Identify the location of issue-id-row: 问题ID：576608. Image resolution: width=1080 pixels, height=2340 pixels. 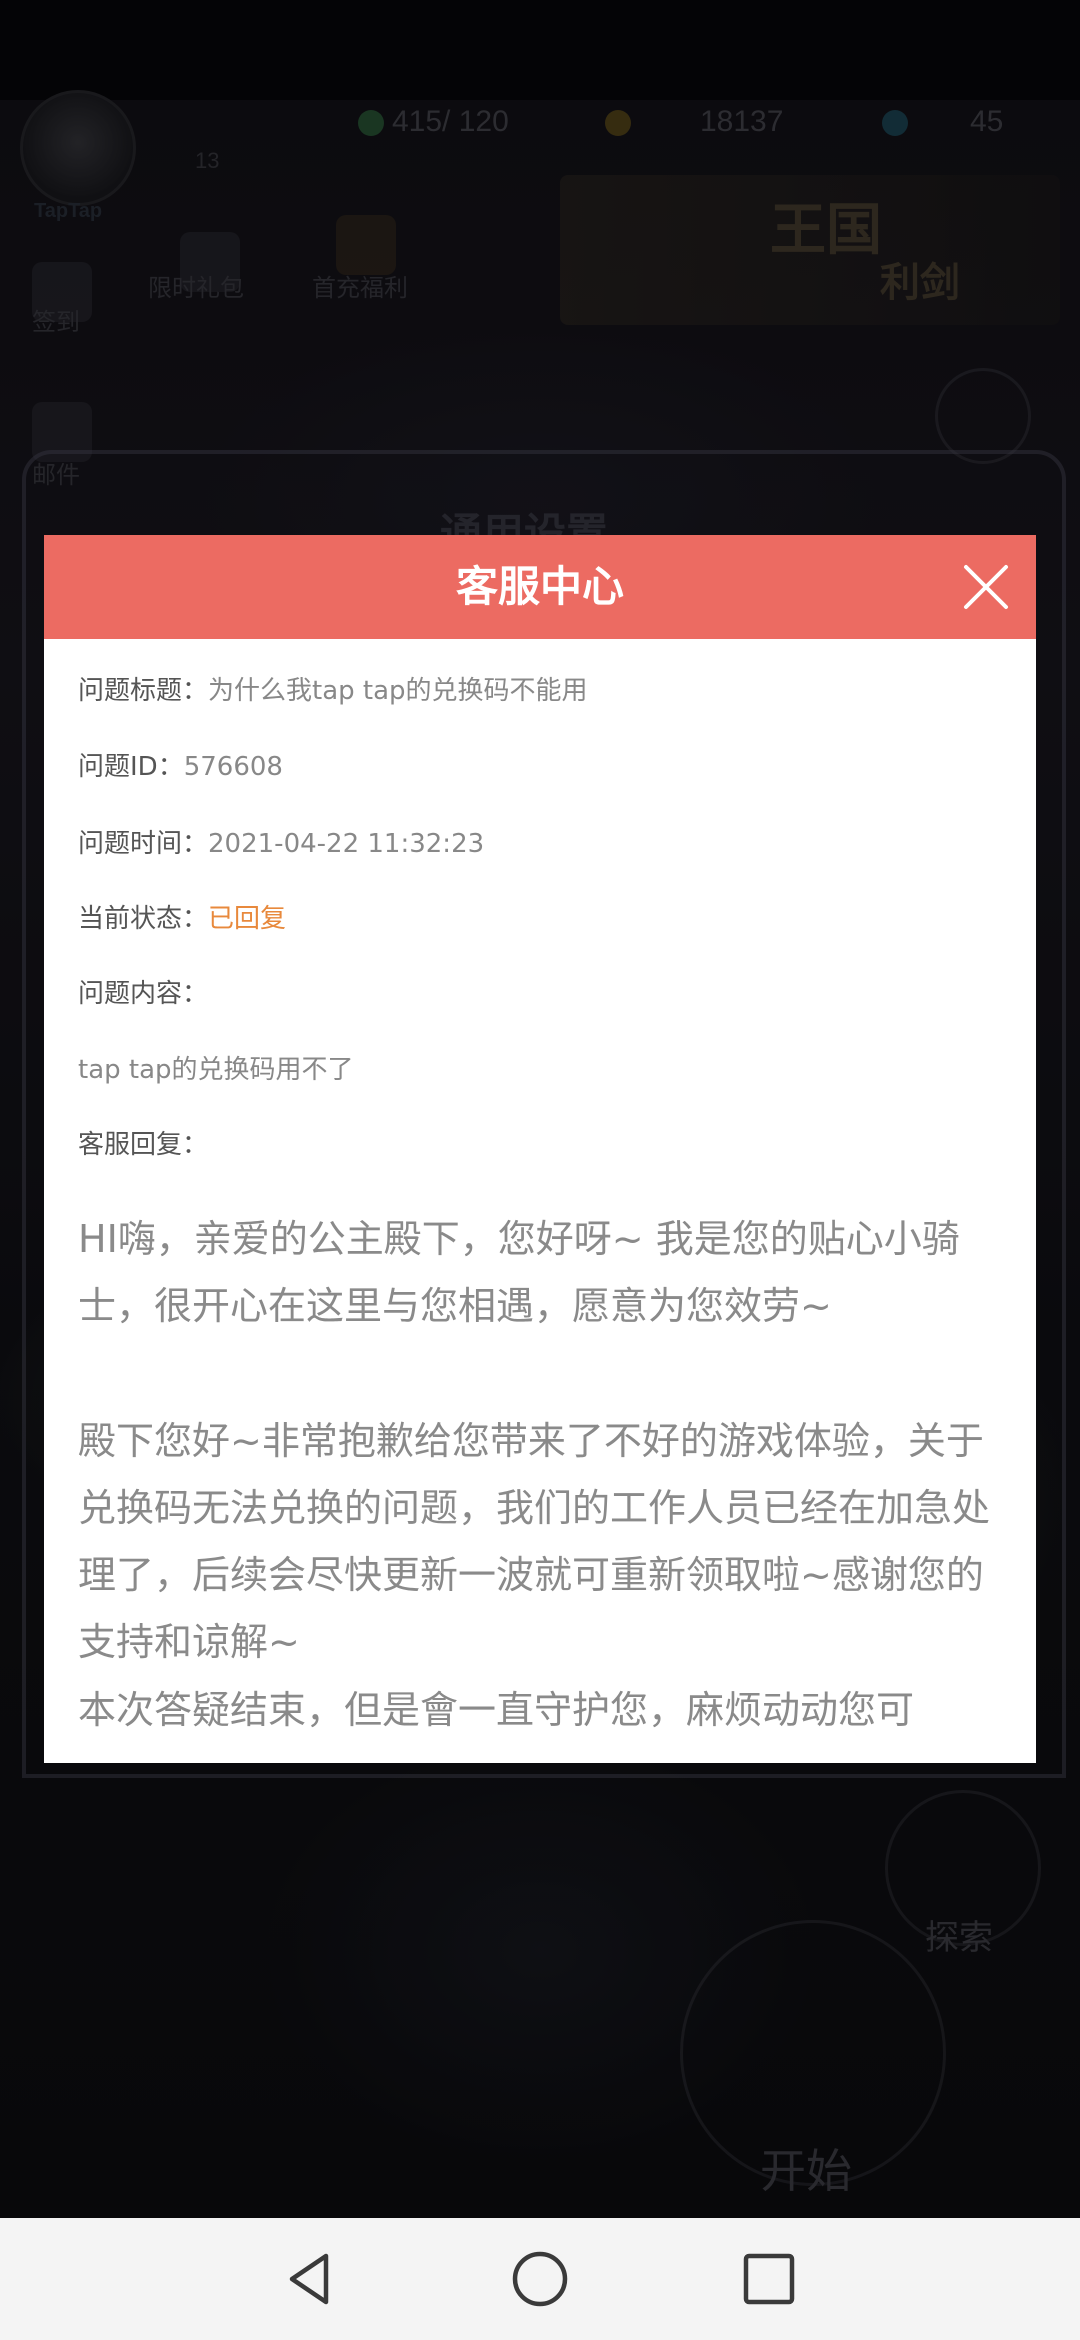
(180, 767).